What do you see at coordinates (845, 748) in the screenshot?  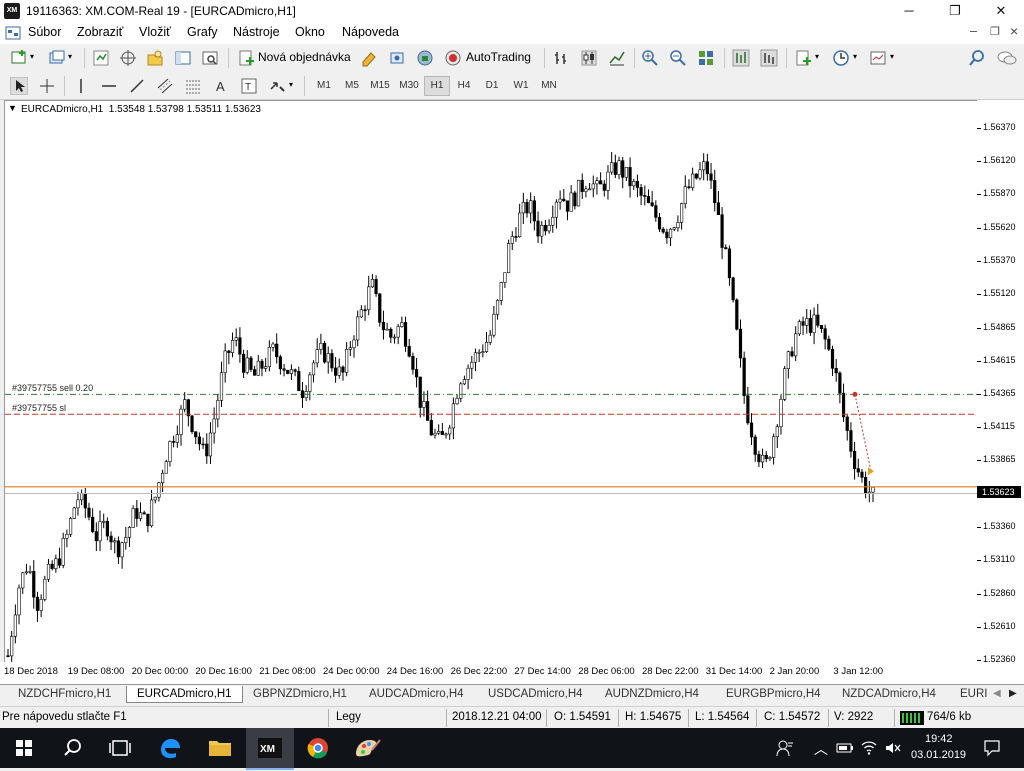 I see `battery-icon` at bounding box center [845, 748].